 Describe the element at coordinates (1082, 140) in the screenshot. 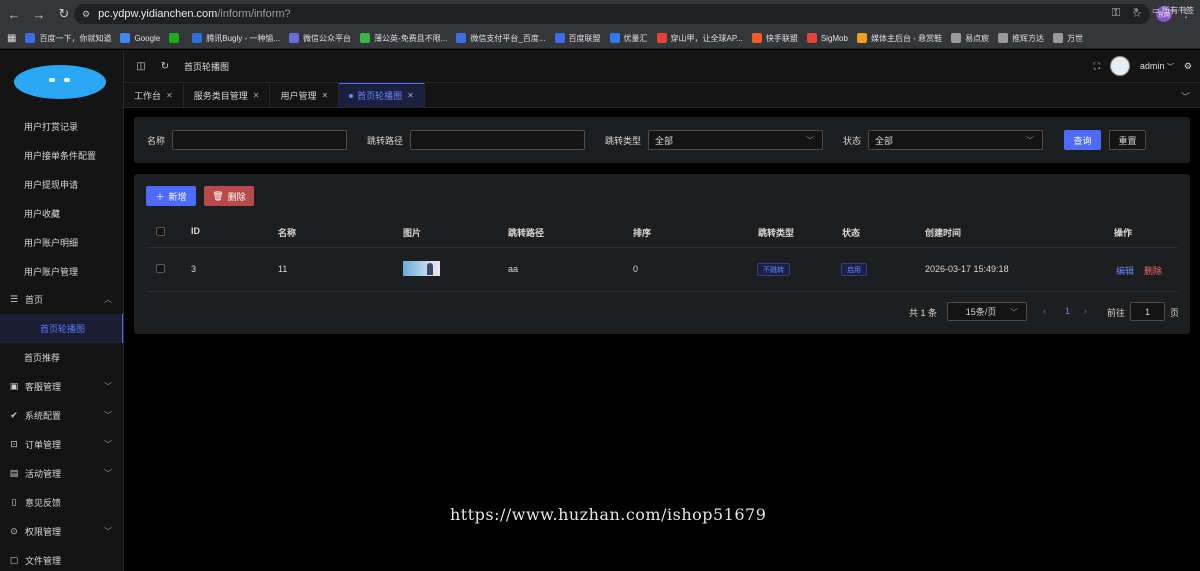

I see `search-button: 查询` at that location.